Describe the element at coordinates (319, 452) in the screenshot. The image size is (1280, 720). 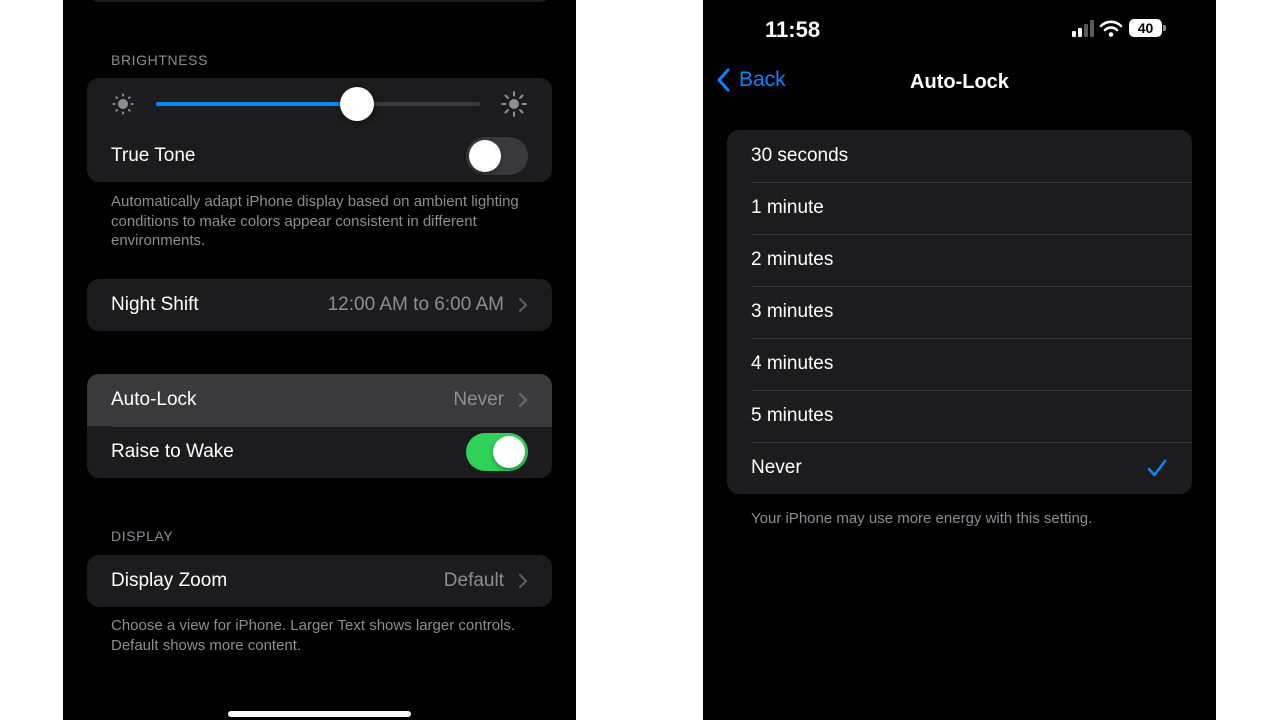
I see `raise-to-wake-row: Raise to Wake` at that location.